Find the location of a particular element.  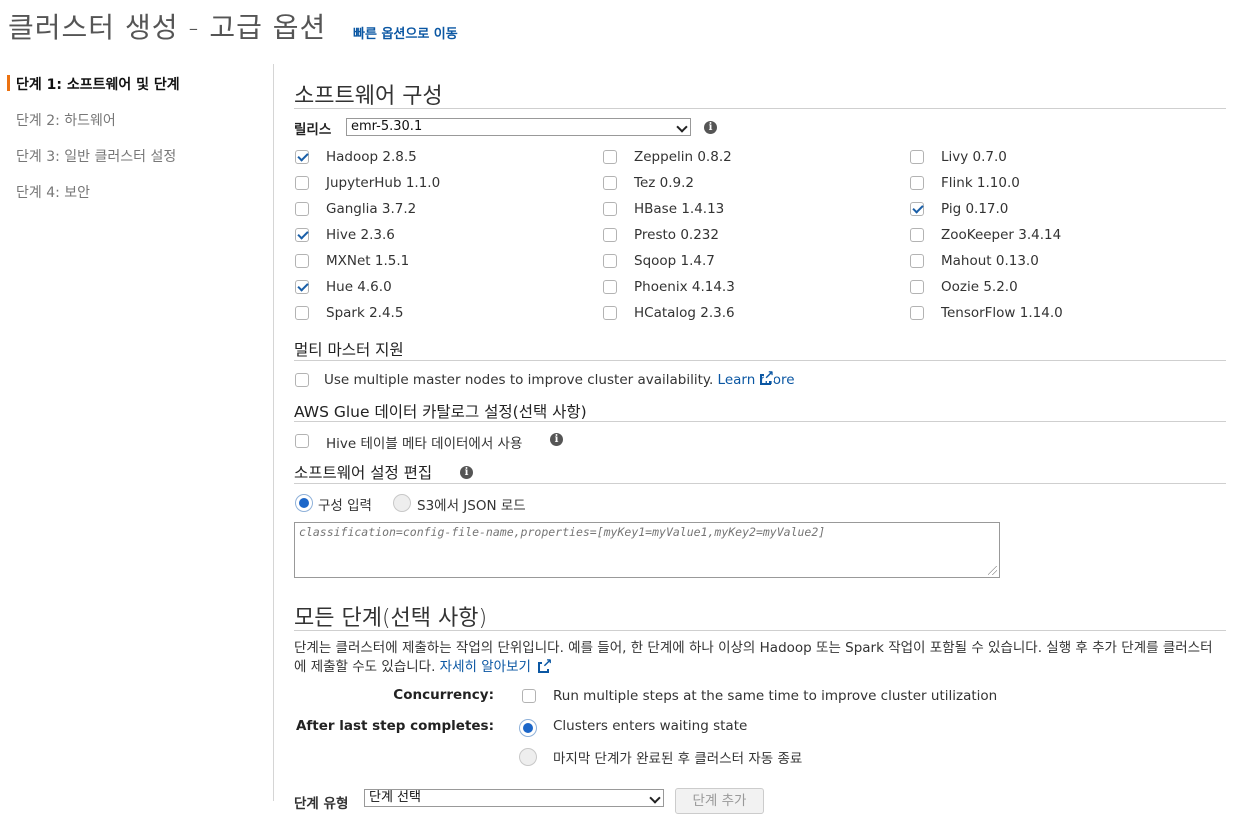

config-input-radio is located at coordinates (304, 503).